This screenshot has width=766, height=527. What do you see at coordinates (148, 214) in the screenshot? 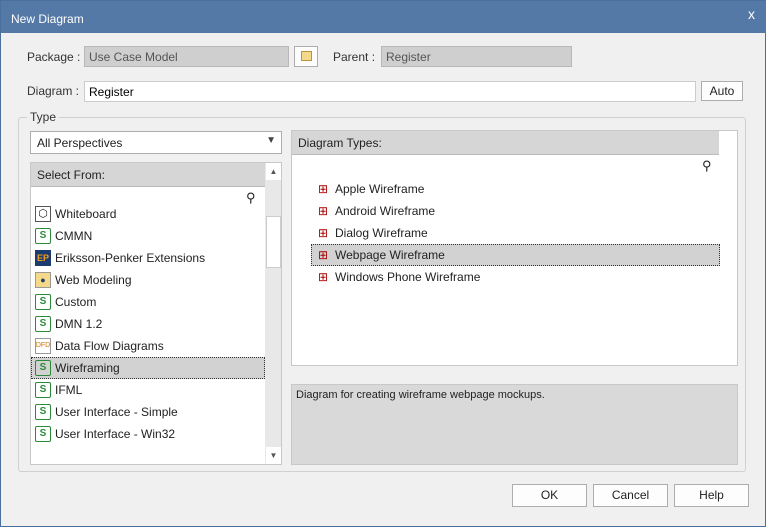
I see `list-item: ⬡ Whiteboard` at bounding box center [148, 214].